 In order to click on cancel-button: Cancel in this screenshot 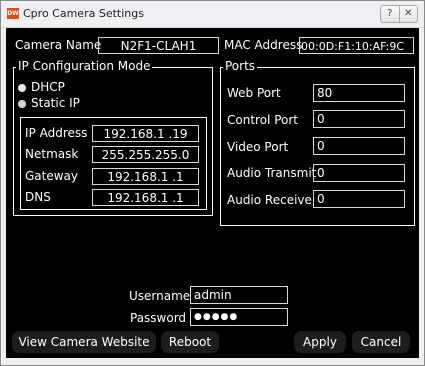, I will do `click(381, 342)`.